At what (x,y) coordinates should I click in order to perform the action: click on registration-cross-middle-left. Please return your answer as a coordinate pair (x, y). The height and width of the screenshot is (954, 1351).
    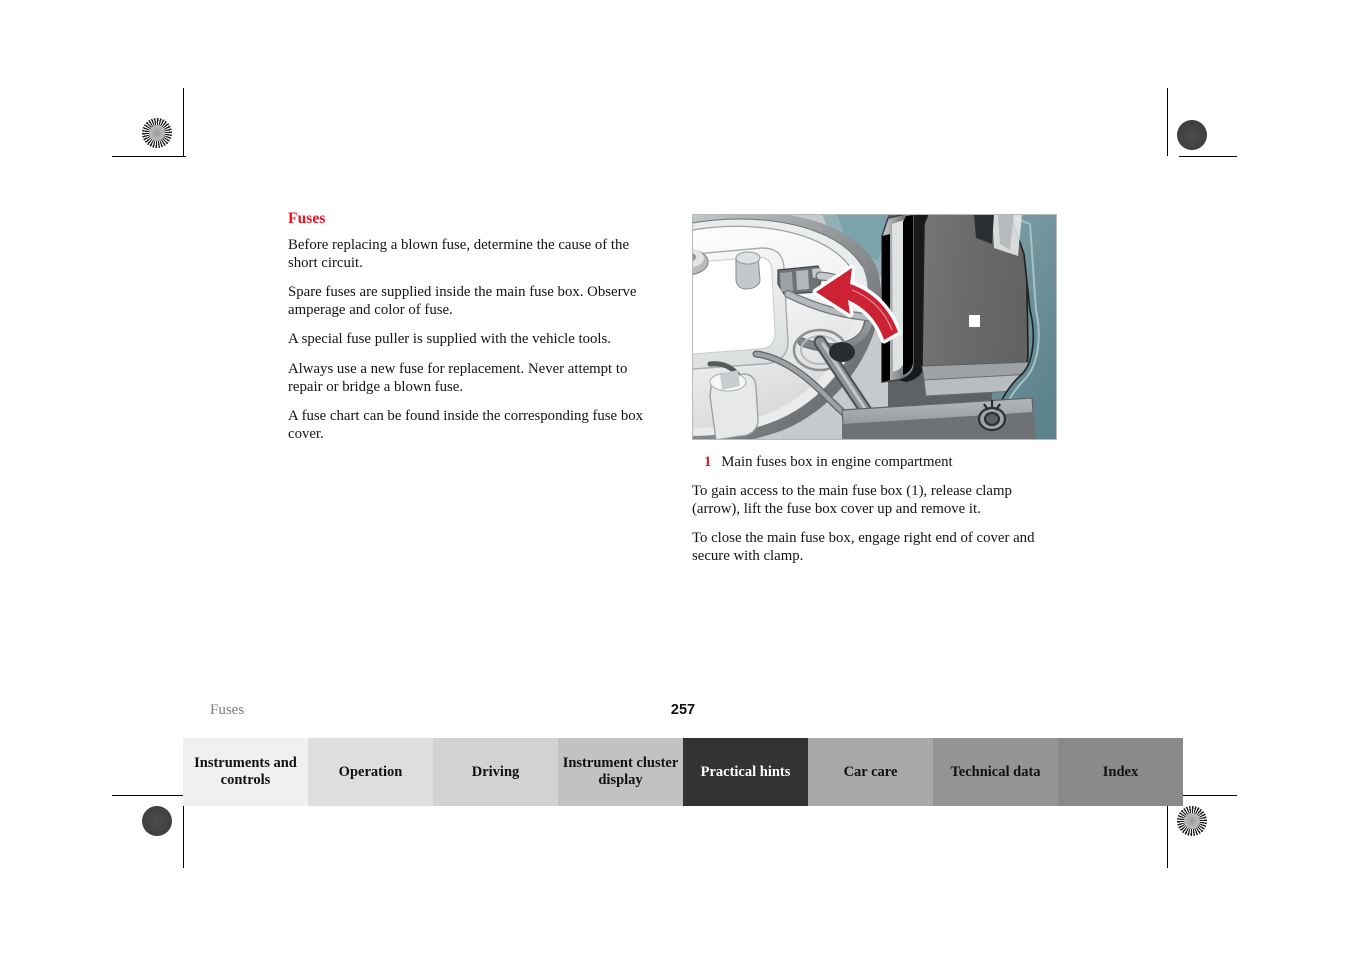
    Looking at the image, I should click on (156, 476).